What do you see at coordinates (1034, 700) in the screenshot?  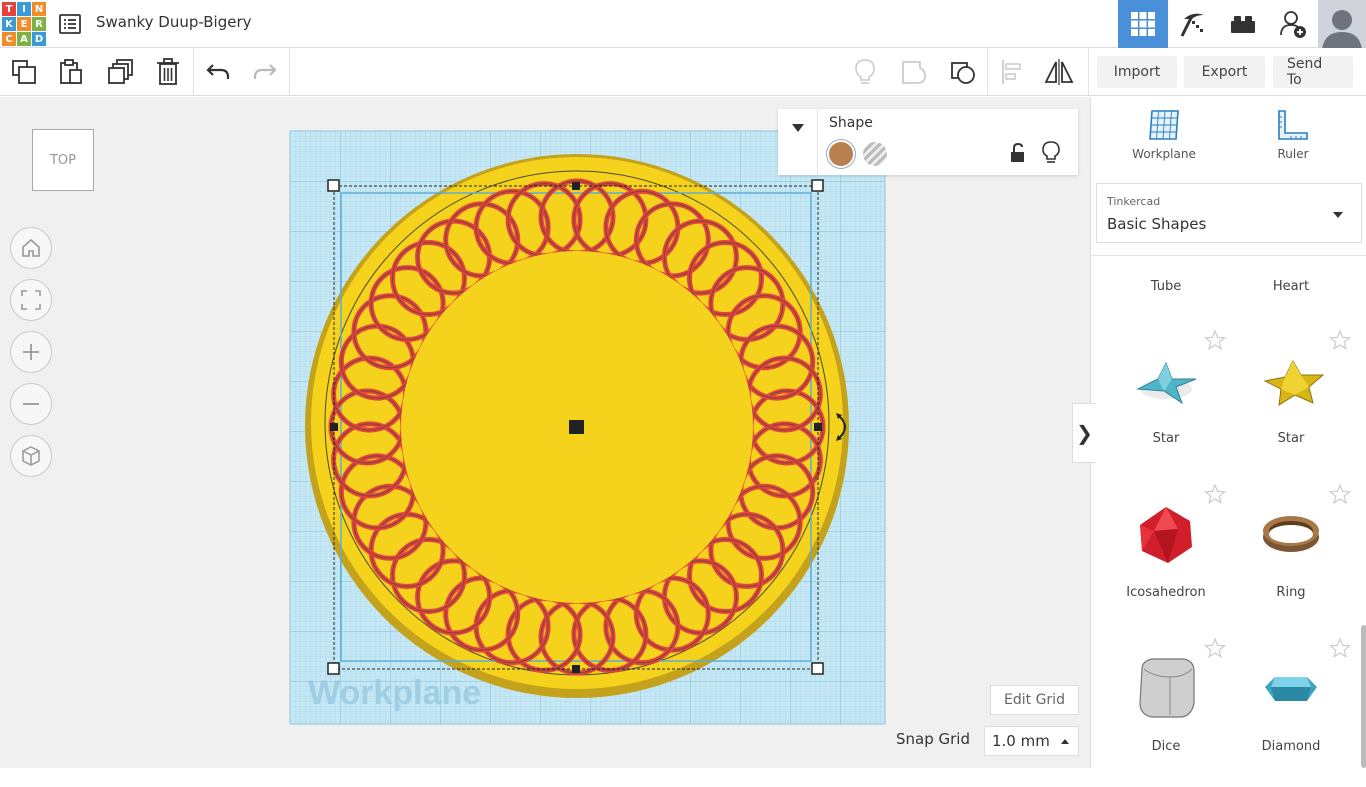 I see `edit-grid-button: Edit Grid` at bounding box center [1034, 700].